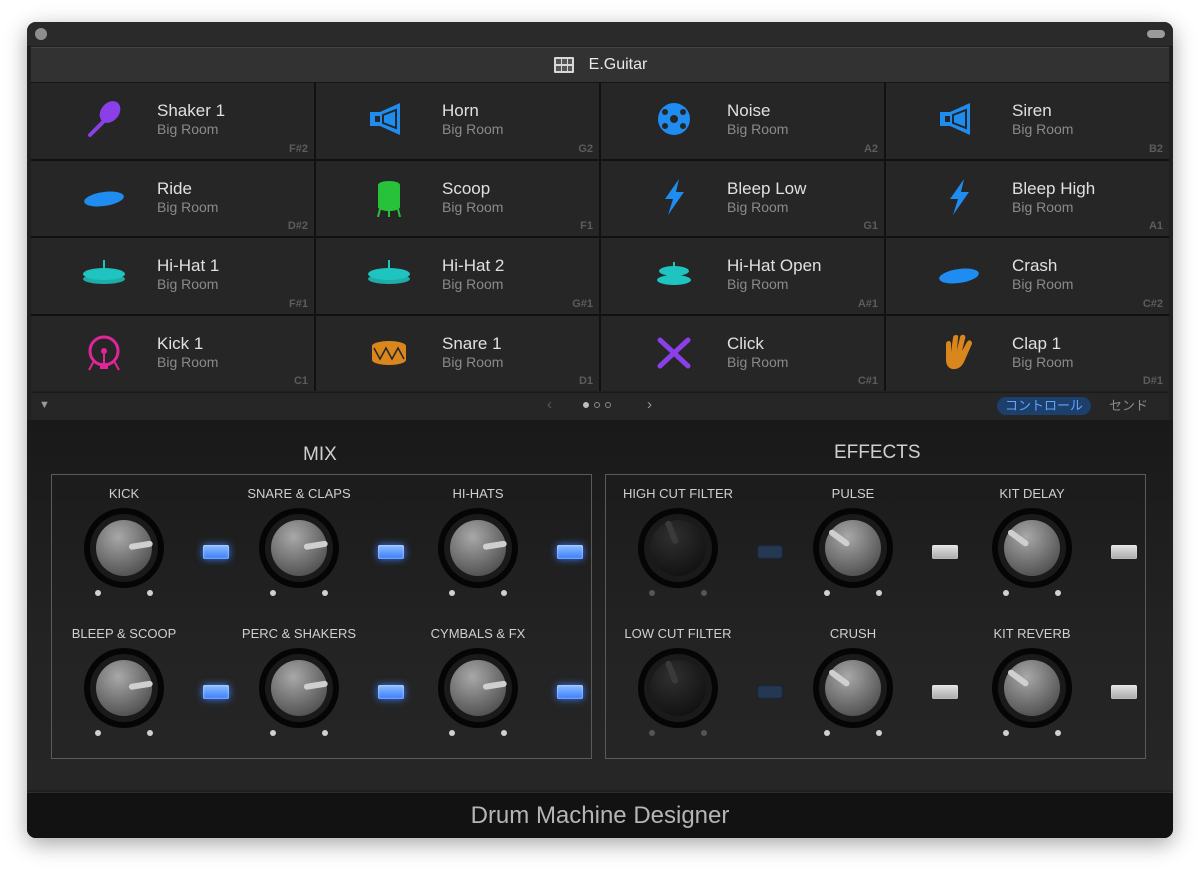 The height and width of the screenshot is (869, 1200). I want to click on pad-ride: Ride Big Room D#2, so click(172, 198).